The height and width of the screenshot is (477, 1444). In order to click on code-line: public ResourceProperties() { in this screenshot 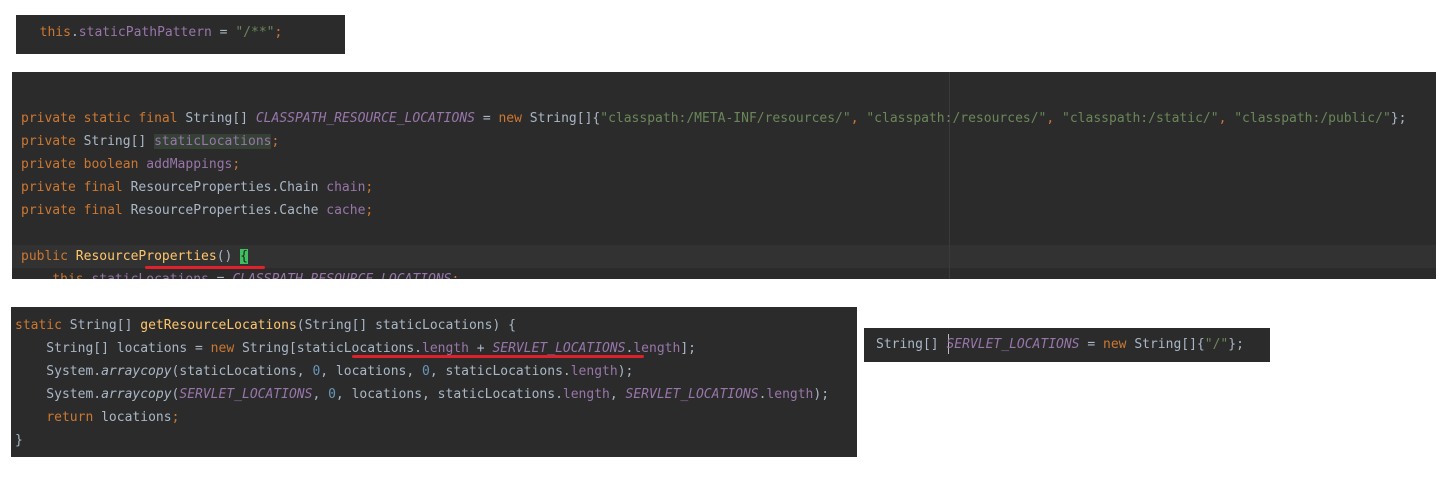, I will do `click(134, 256)`.